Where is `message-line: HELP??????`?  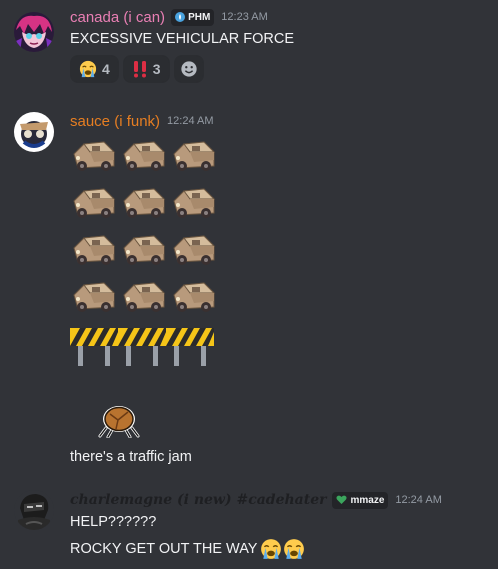 message-line: HELP?????? is located at coordinates (113, 522).